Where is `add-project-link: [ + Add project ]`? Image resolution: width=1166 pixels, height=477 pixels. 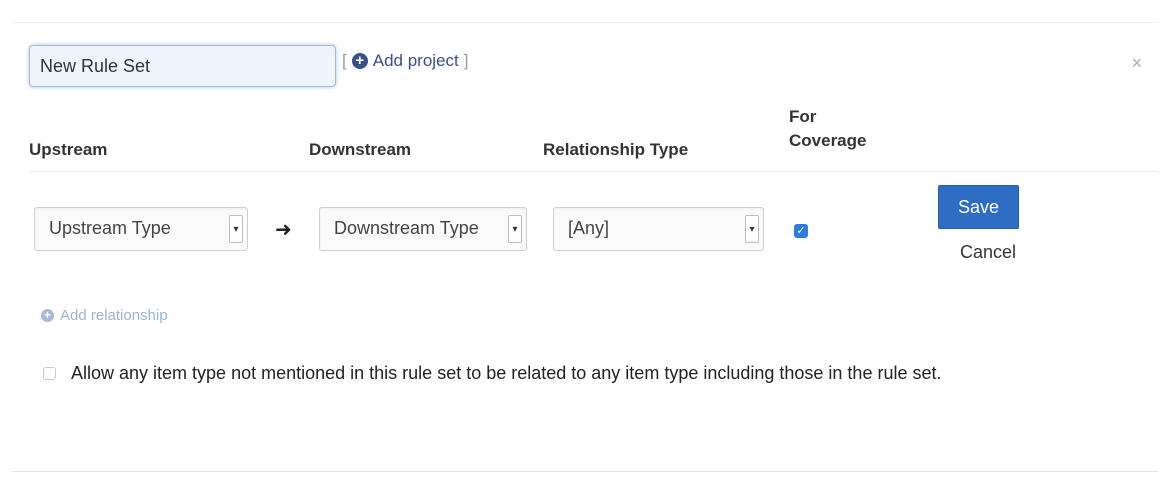 add-project-link: [ + Add project ] is located at coordinates (405, 61).